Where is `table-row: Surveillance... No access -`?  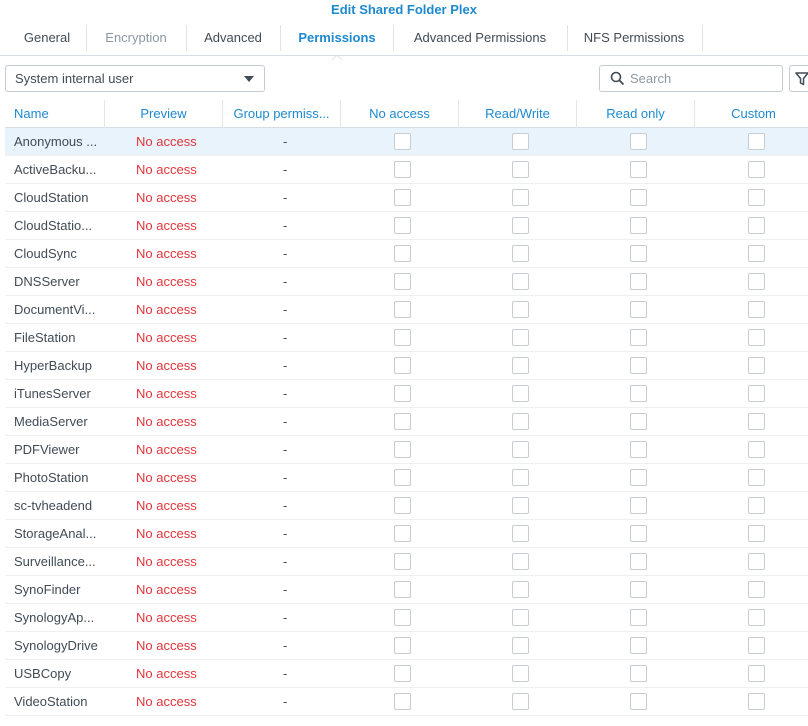 table-row: Surveillance... No access - is located at coordinates (406, 562).